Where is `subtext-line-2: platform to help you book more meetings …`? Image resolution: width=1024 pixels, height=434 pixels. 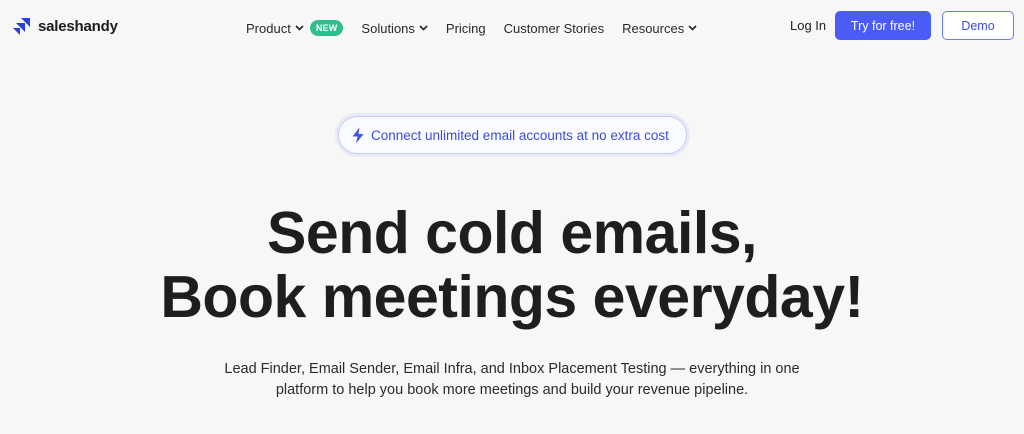
subtext-line-2: platform to help you book more meetings … is located at coordinates (512, 390).